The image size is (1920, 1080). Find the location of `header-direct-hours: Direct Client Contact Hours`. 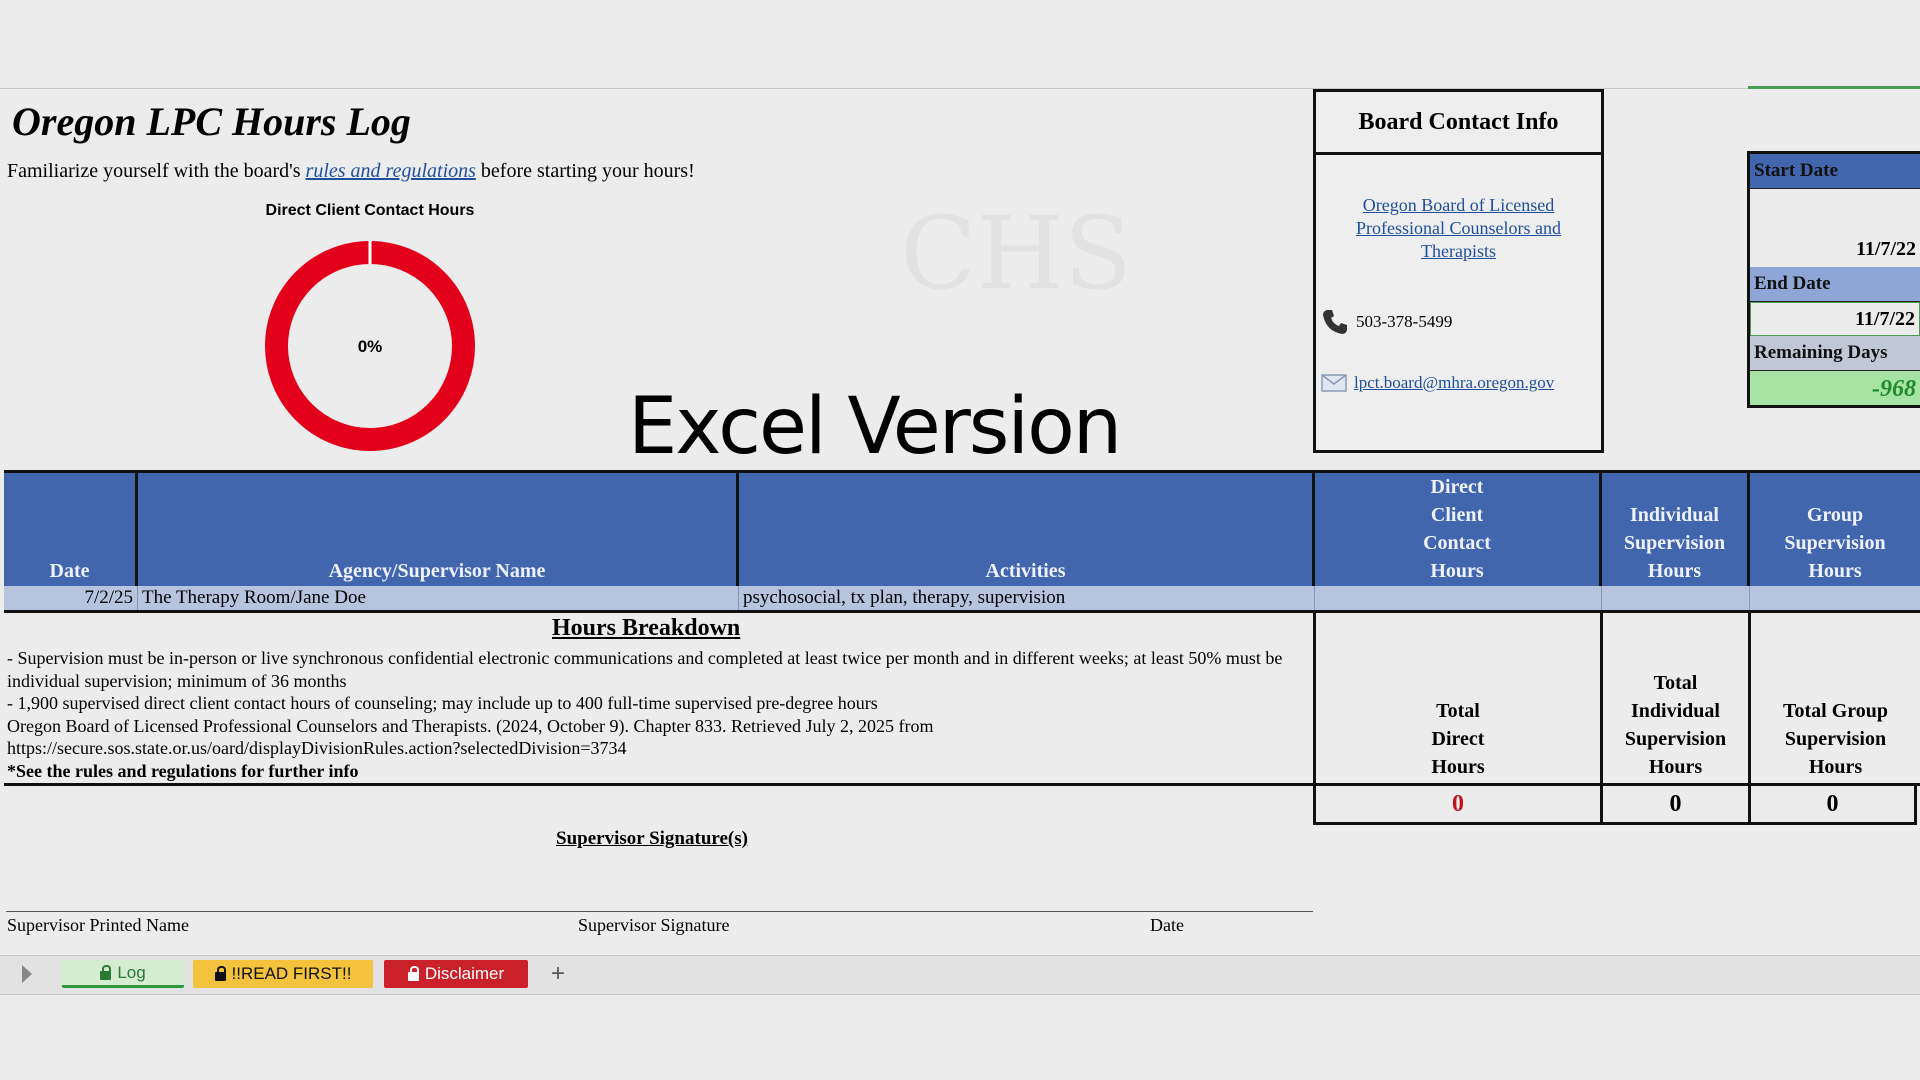

header-direct-hours: Direct Client Contact Hours is located at coordinates (1458, 530).